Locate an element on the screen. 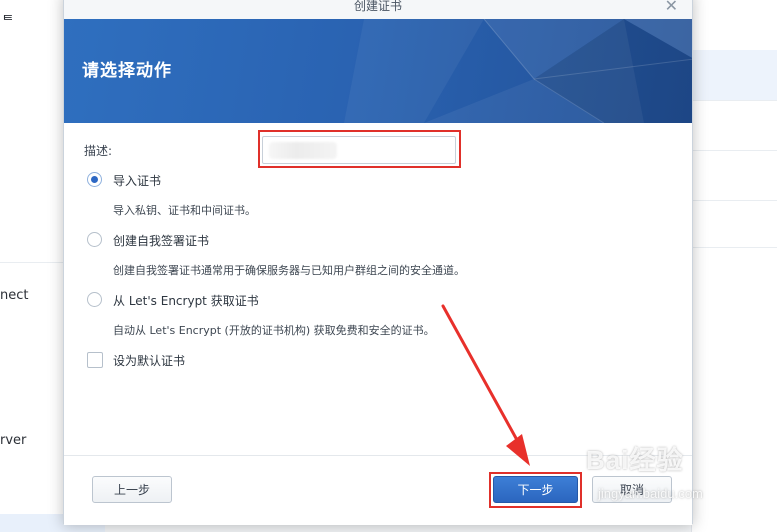 The image size is (777, 532). sidebar-fragment-connect: nect is located at coordinates (14, 295).